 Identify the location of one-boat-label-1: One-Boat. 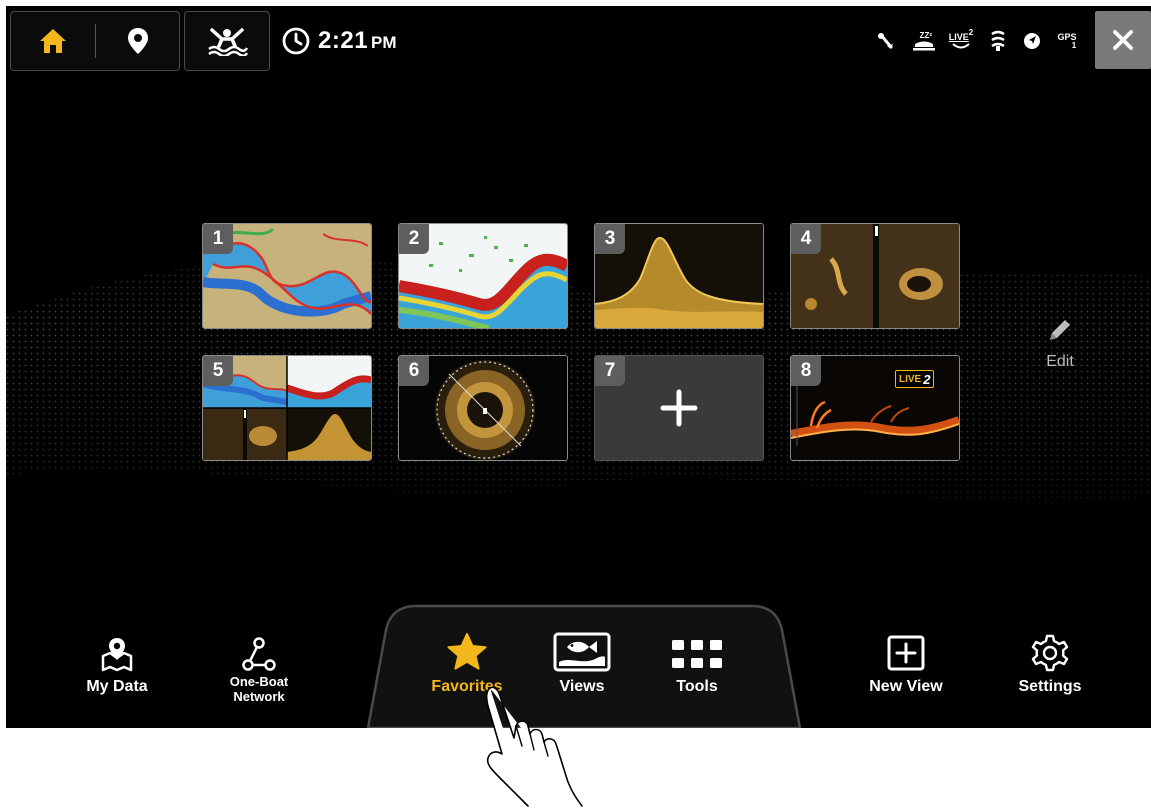
(259, 681).